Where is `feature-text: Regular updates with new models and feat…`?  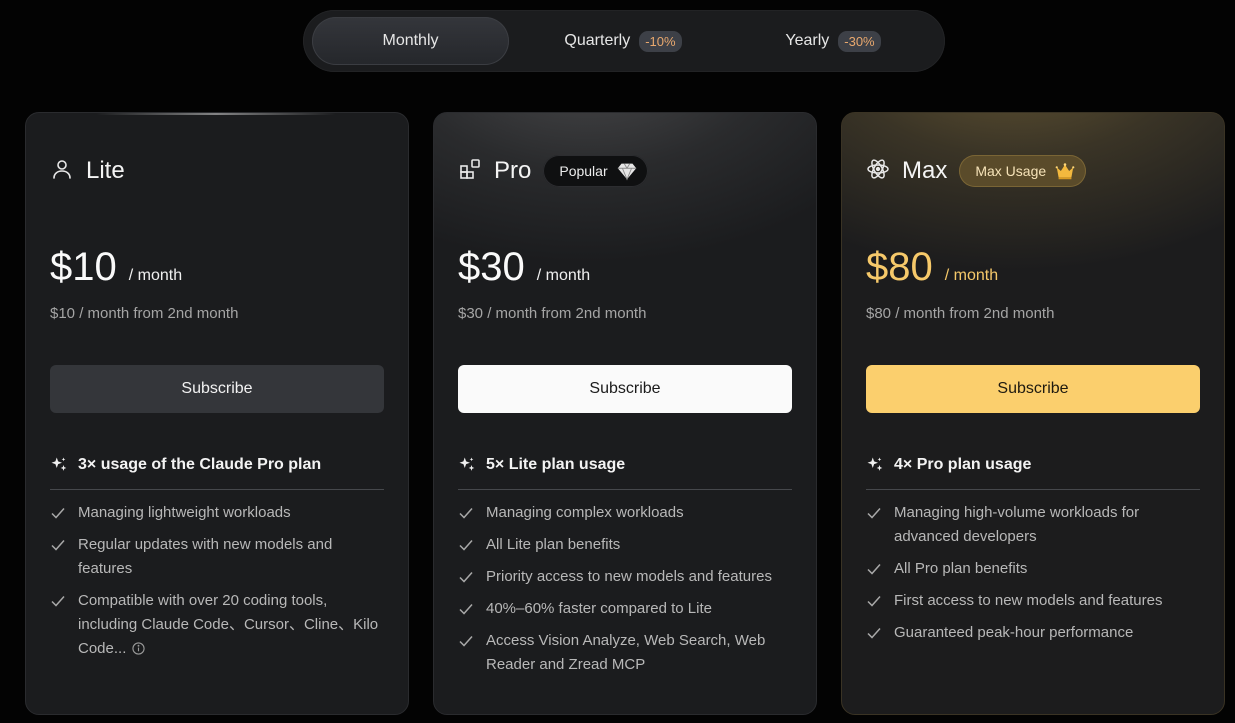
feature-text: Regular updates with new models and feat… is located at coordinates (205, 556).